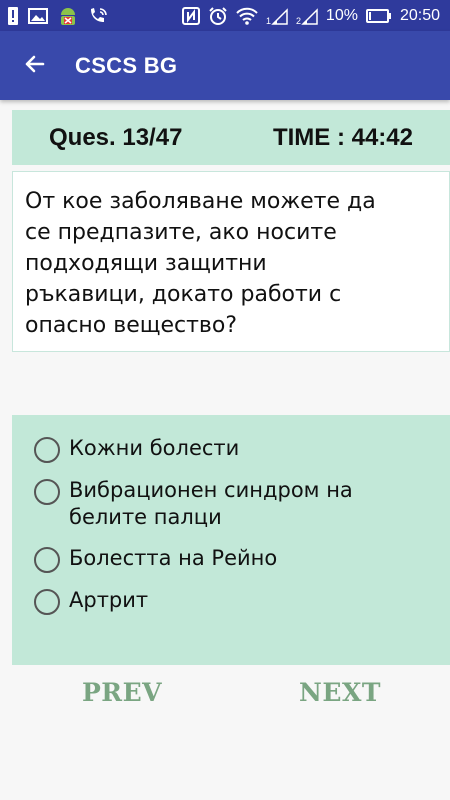  I want to click on answer-option: Артрит, so click(231, 601).